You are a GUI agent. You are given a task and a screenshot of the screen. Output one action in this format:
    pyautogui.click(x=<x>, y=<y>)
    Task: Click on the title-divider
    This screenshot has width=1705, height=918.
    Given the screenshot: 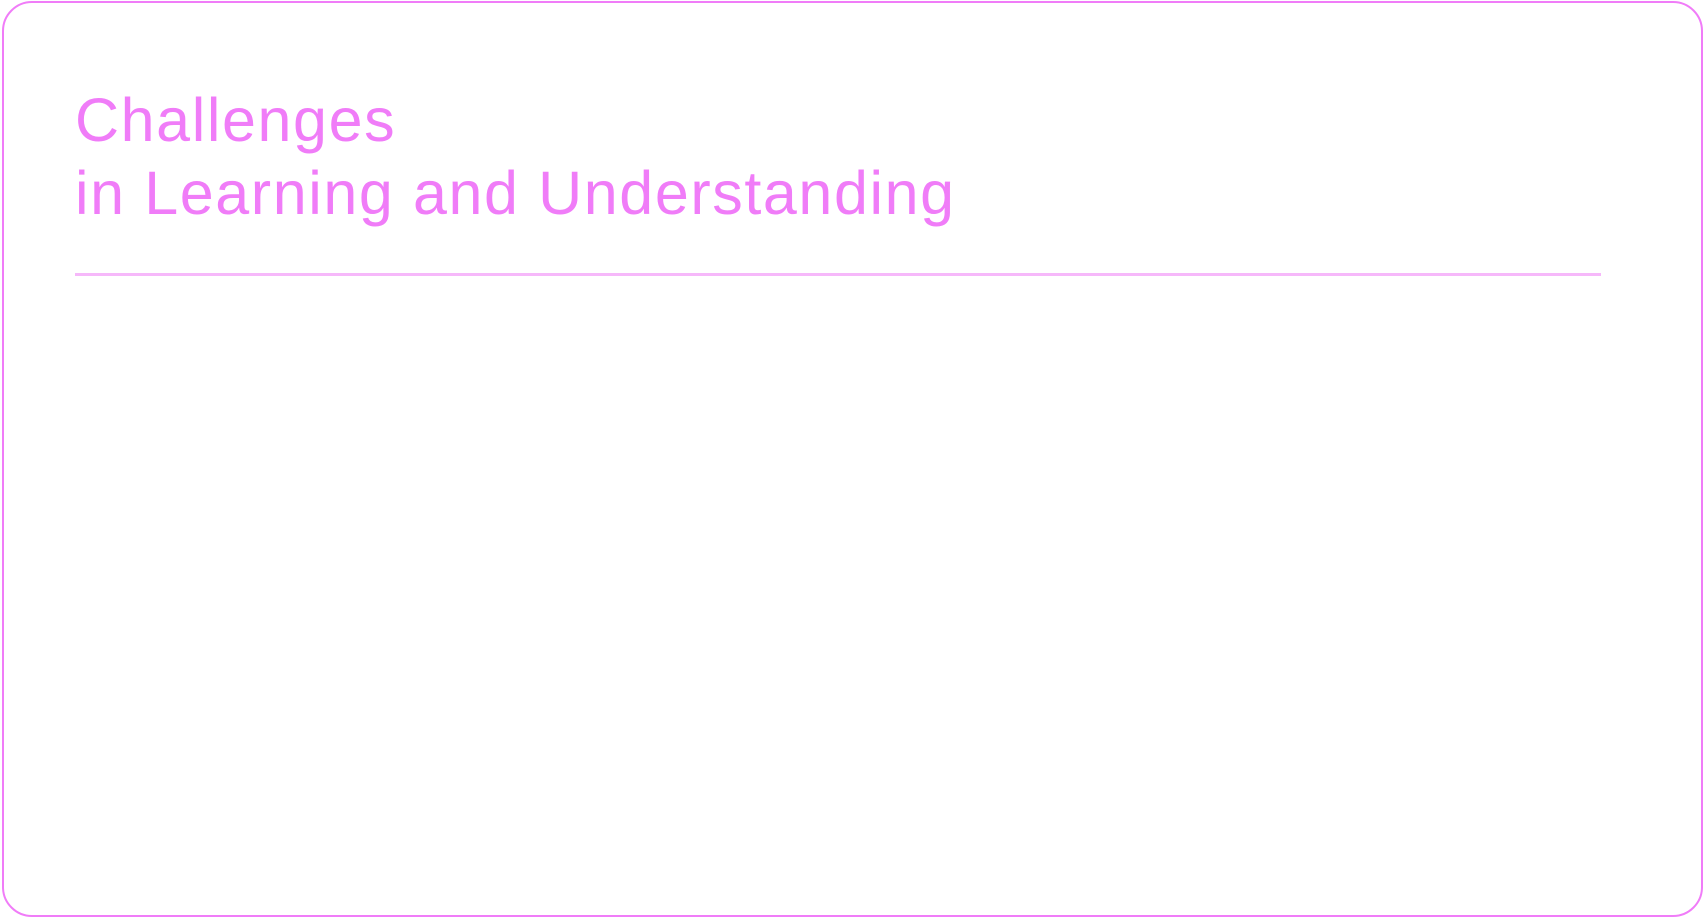 What is the action you would take?
    pyautogui.click(x=838, y=274)
    